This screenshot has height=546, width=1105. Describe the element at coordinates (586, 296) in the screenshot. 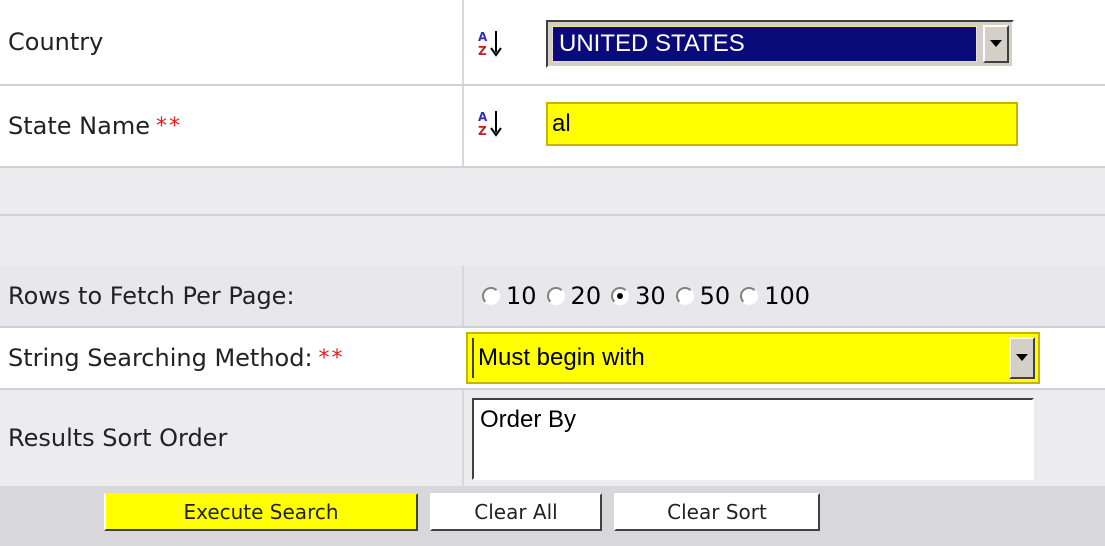

I see `option-label: 20` at that location.